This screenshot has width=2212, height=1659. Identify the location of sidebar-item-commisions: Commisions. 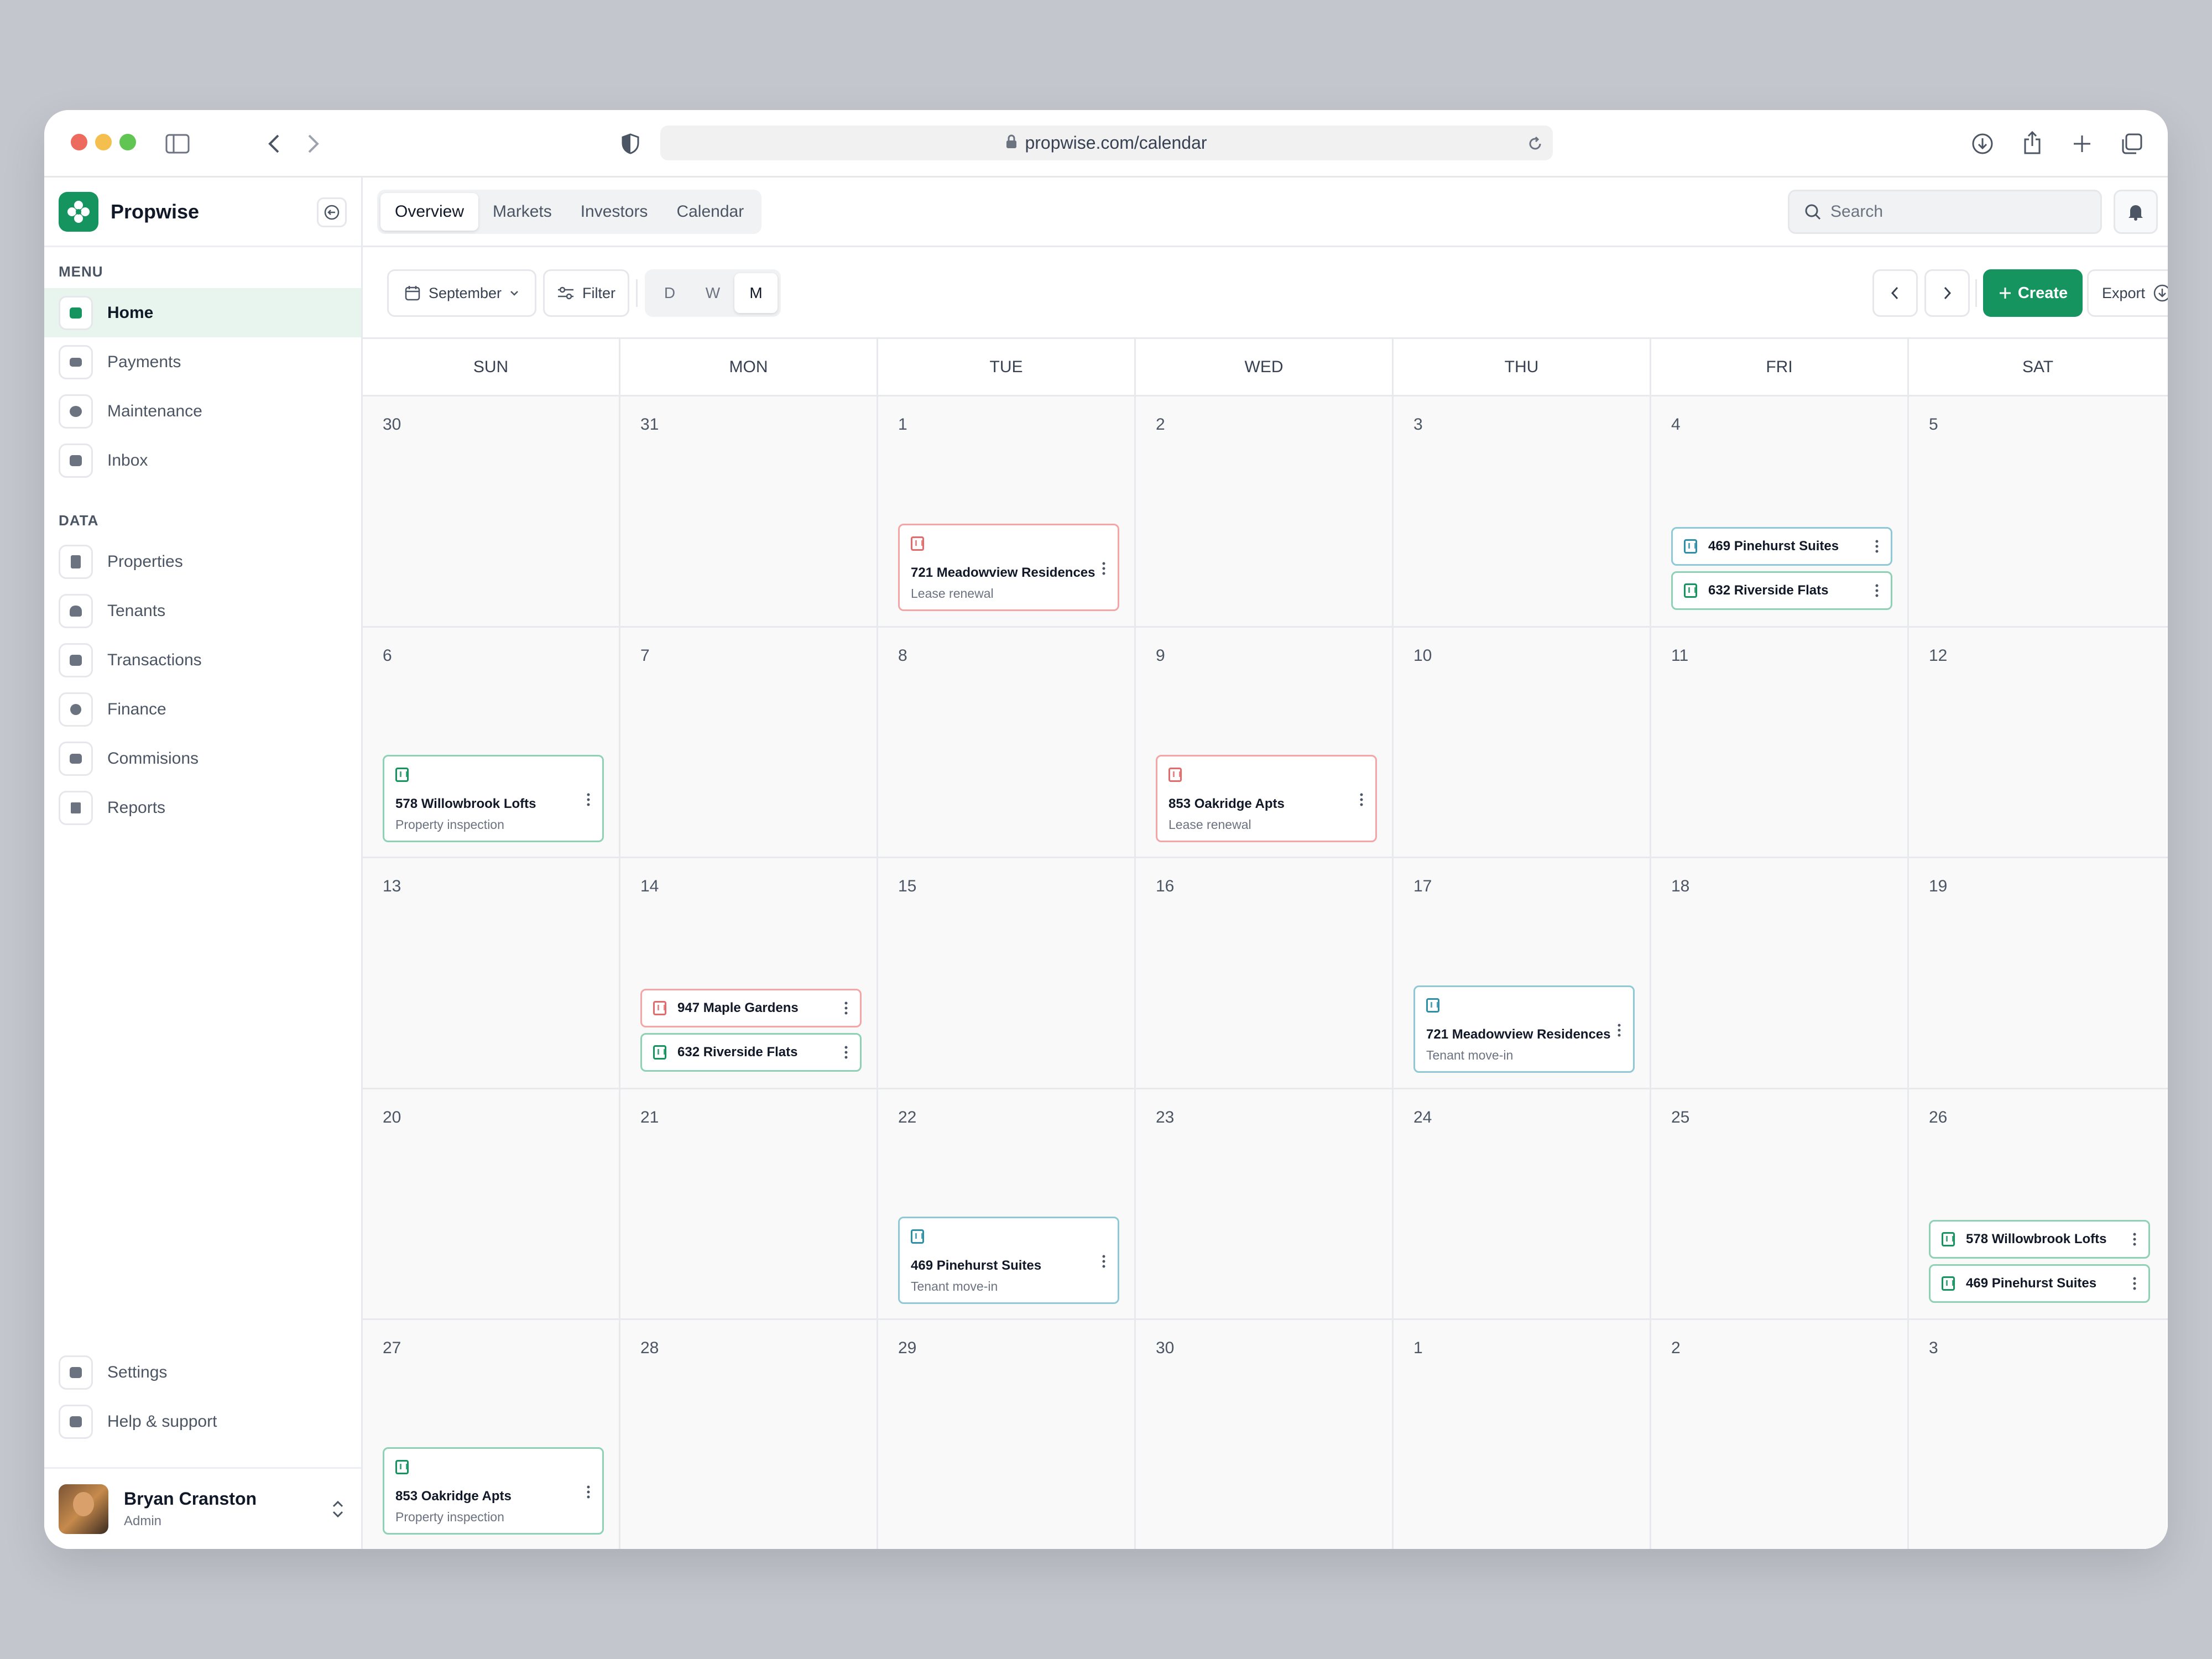
(203, 759).